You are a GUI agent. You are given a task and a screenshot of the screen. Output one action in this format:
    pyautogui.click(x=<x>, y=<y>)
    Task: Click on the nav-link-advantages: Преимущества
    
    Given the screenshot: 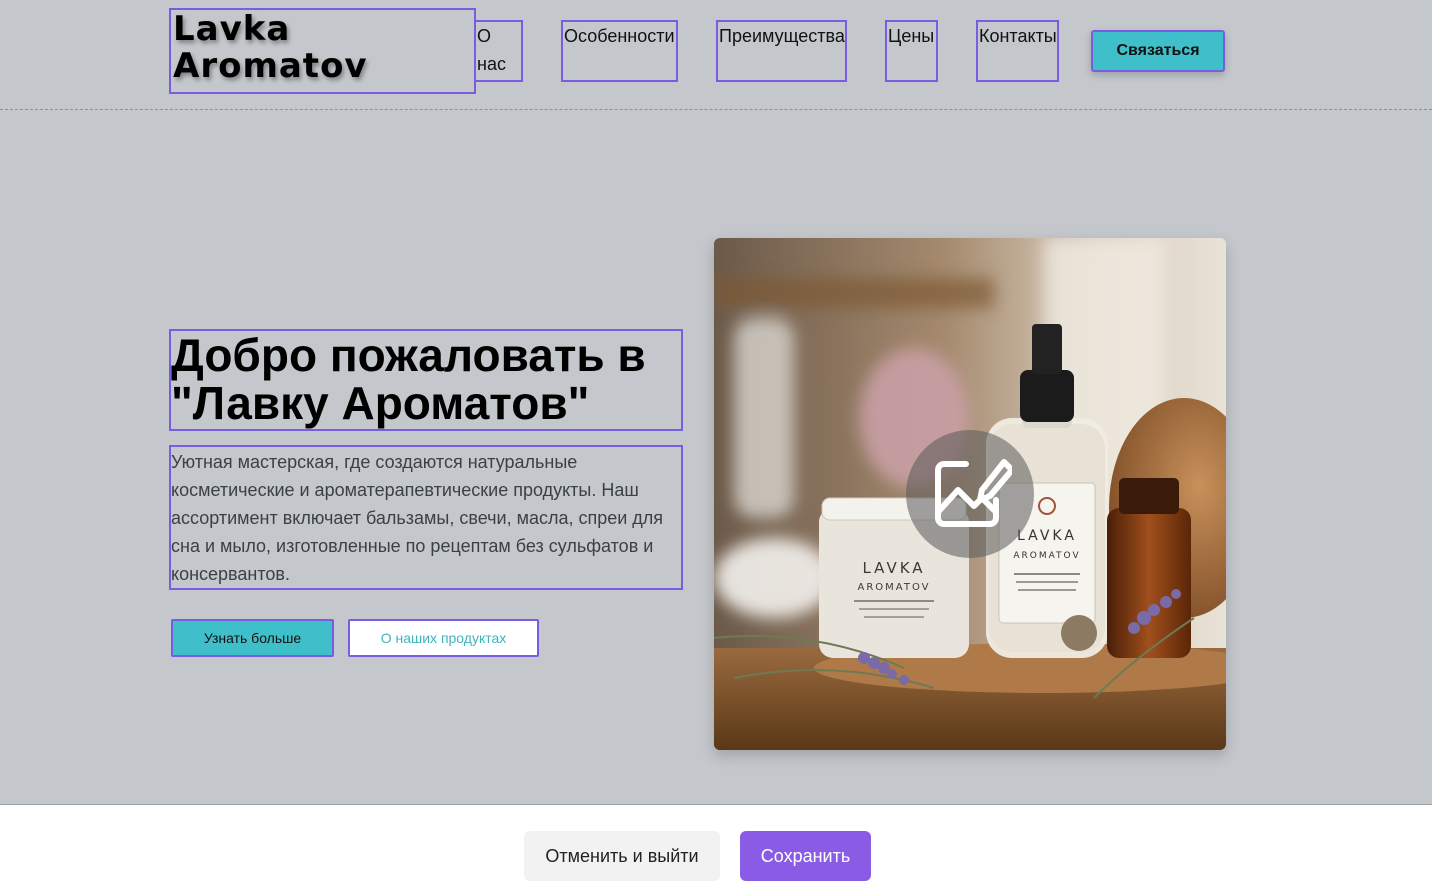 What is the action you would take?
    pyautogui.click(x=781, y=51)
    